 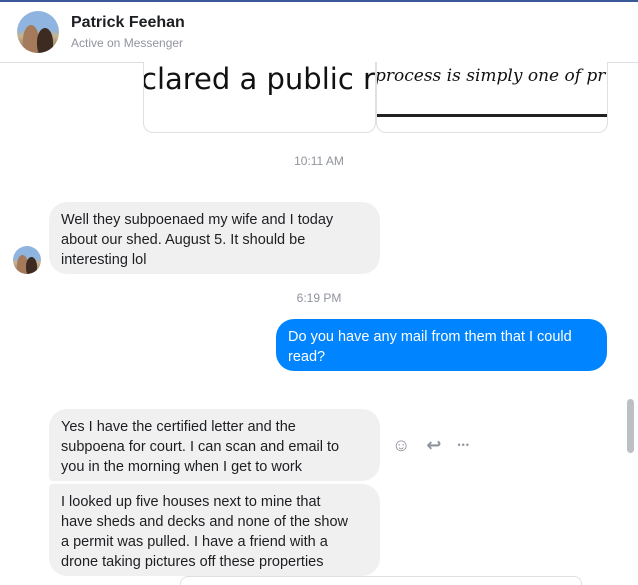 I want to click on message-line: interesting lol, so click(x=104, y=260).